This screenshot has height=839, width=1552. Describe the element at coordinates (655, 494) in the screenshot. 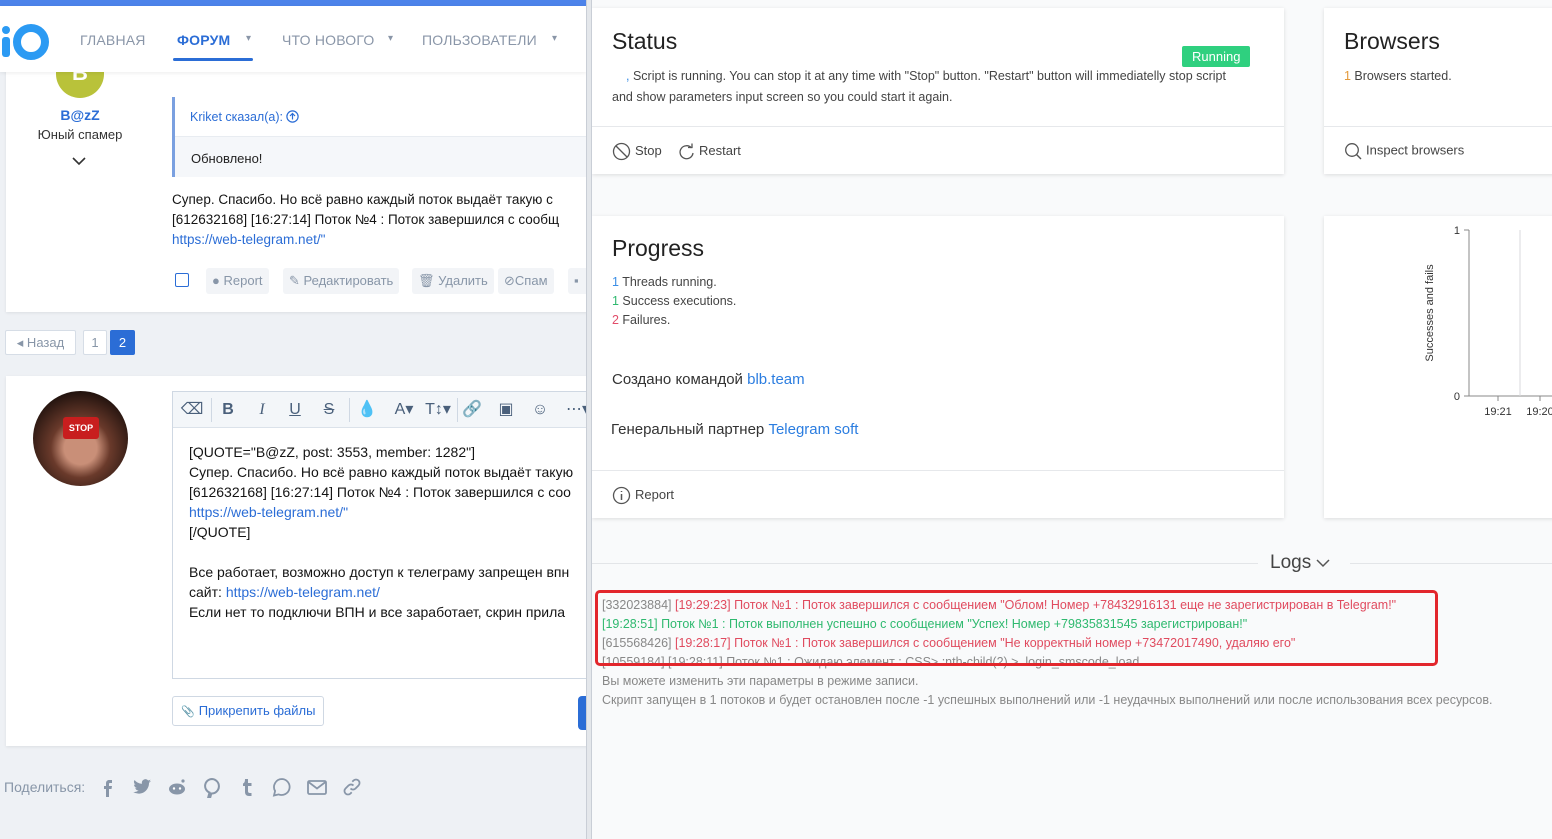

I see `progress-report-label: Report` at that location.